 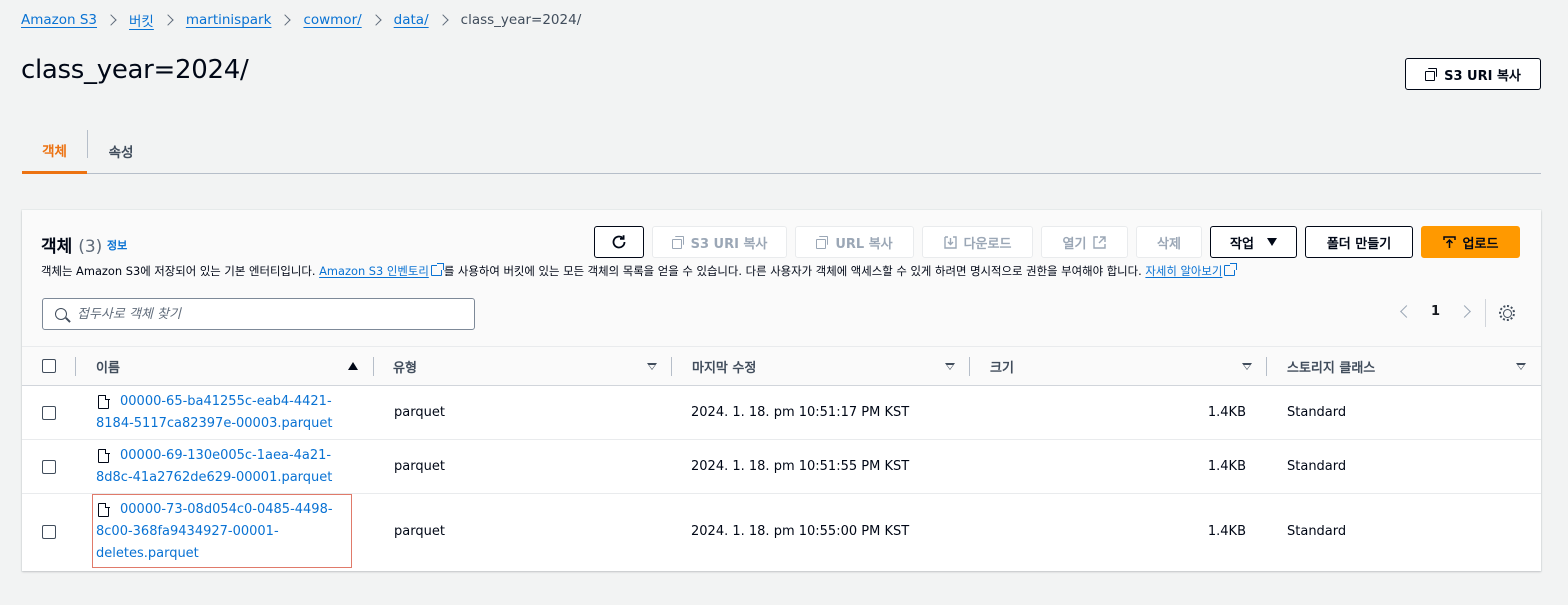 What do you see at coordinates (729, 244) in the screenshot?
I see `copy-s3-uri-label: S3 URI 복사` at bounding box center [729, 244].